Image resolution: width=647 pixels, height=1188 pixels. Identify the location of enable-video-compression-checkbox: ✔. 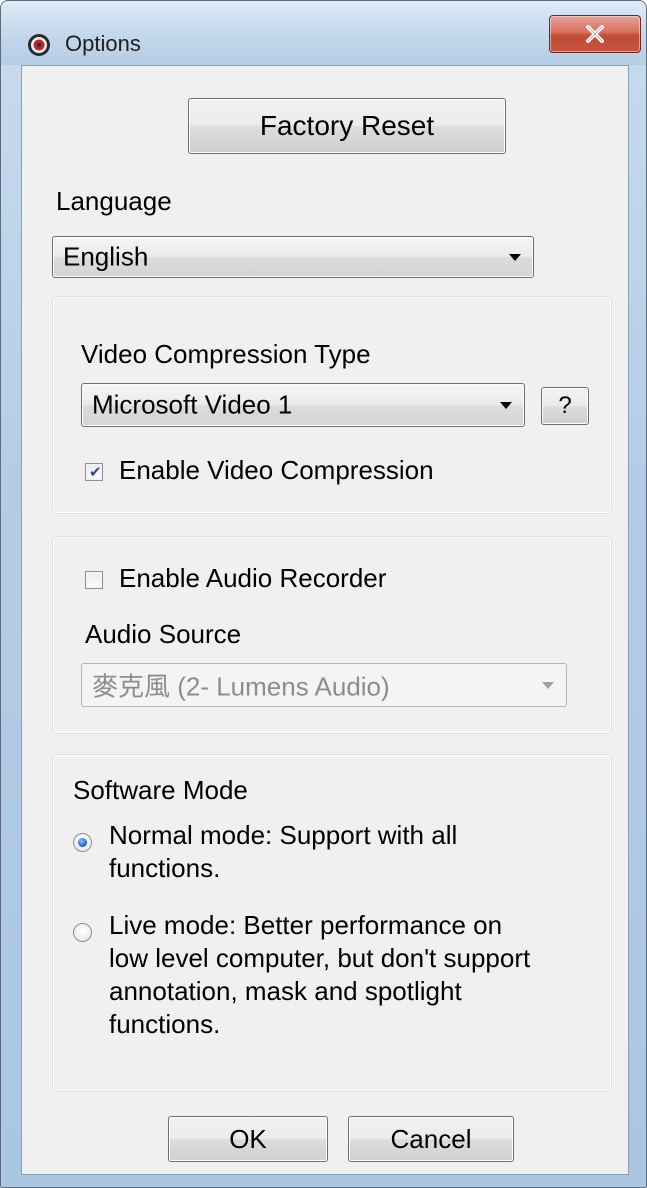
(94, 472).